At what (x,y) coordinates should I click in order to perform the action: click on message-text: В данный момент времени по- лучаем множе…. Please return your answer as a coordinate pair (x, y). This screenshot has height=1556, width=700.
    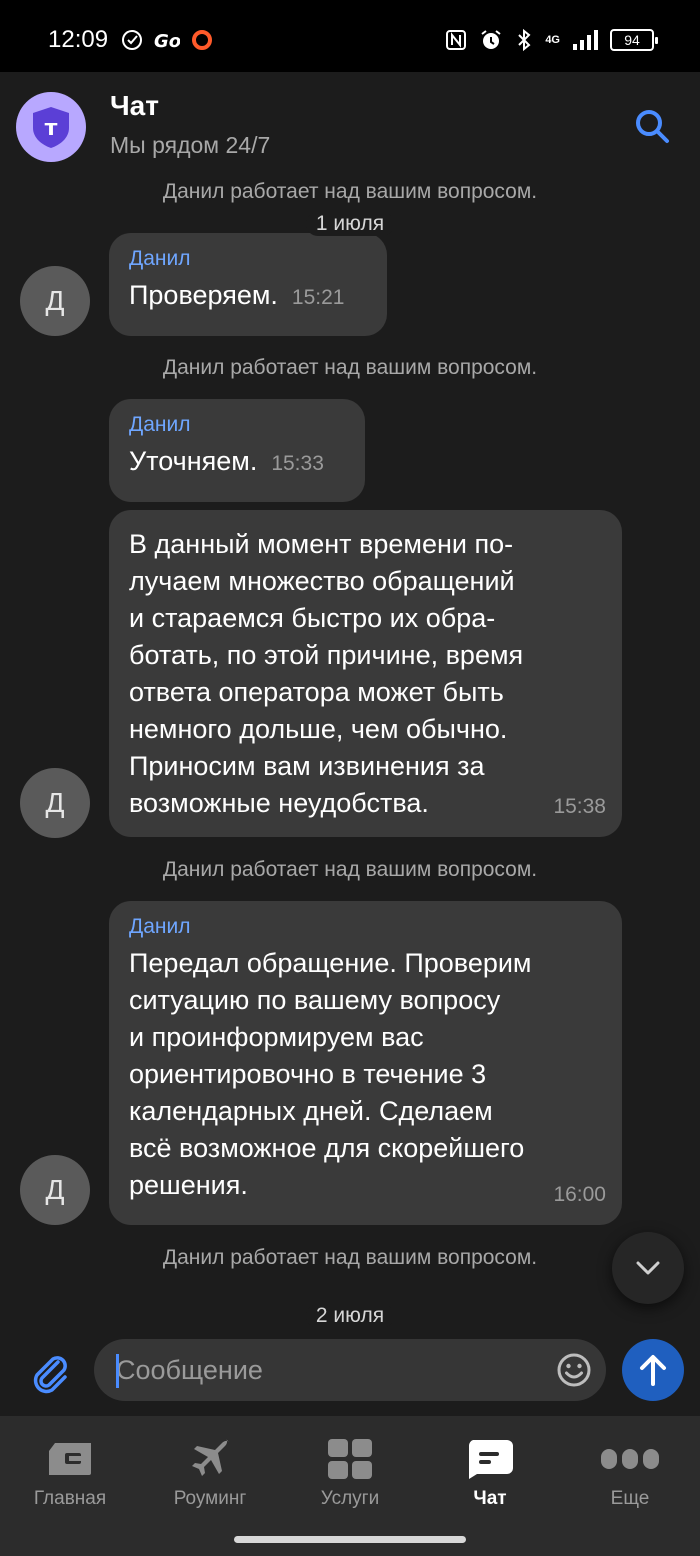
    Looking at the image, I should click on (326, 673).